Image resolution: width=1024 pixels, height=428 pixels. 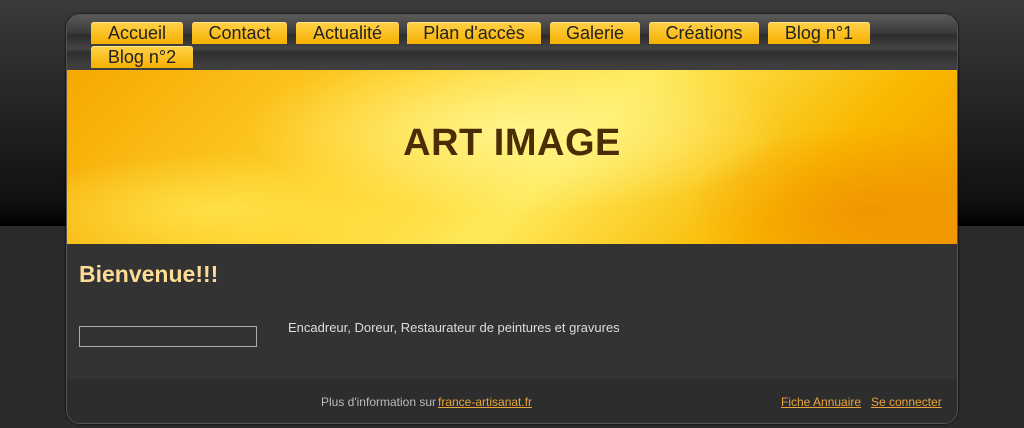 I want to click on tab-blog-1: Blog n°1, so click(x=819, y=33).